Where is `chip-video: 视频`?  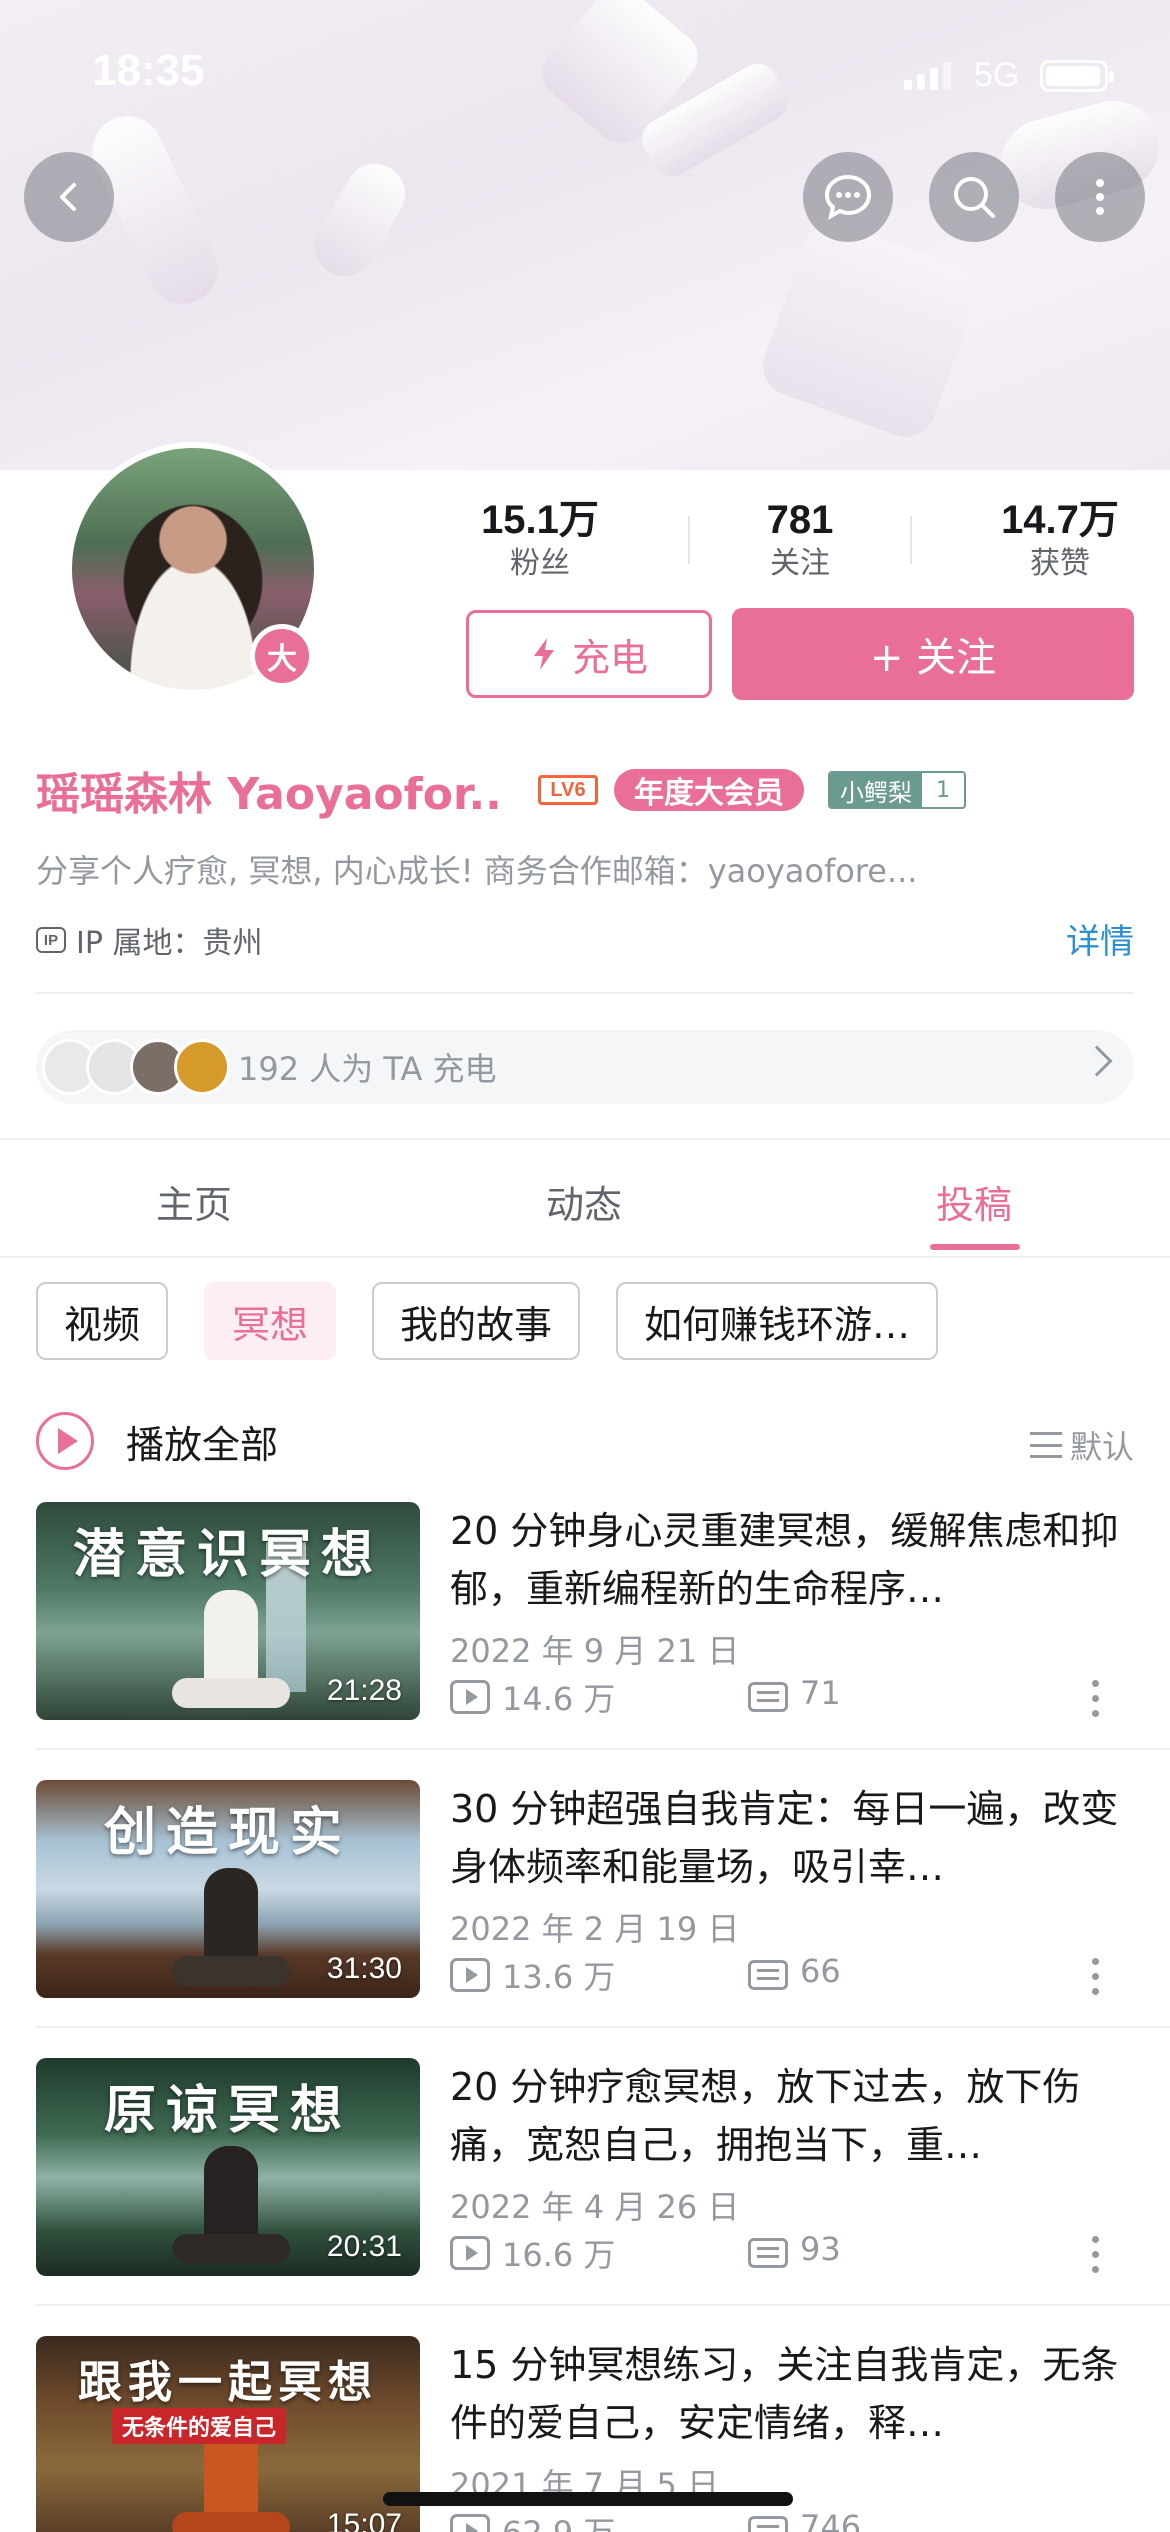 chip-video: 视频 is located at coordinates (102, 1321).